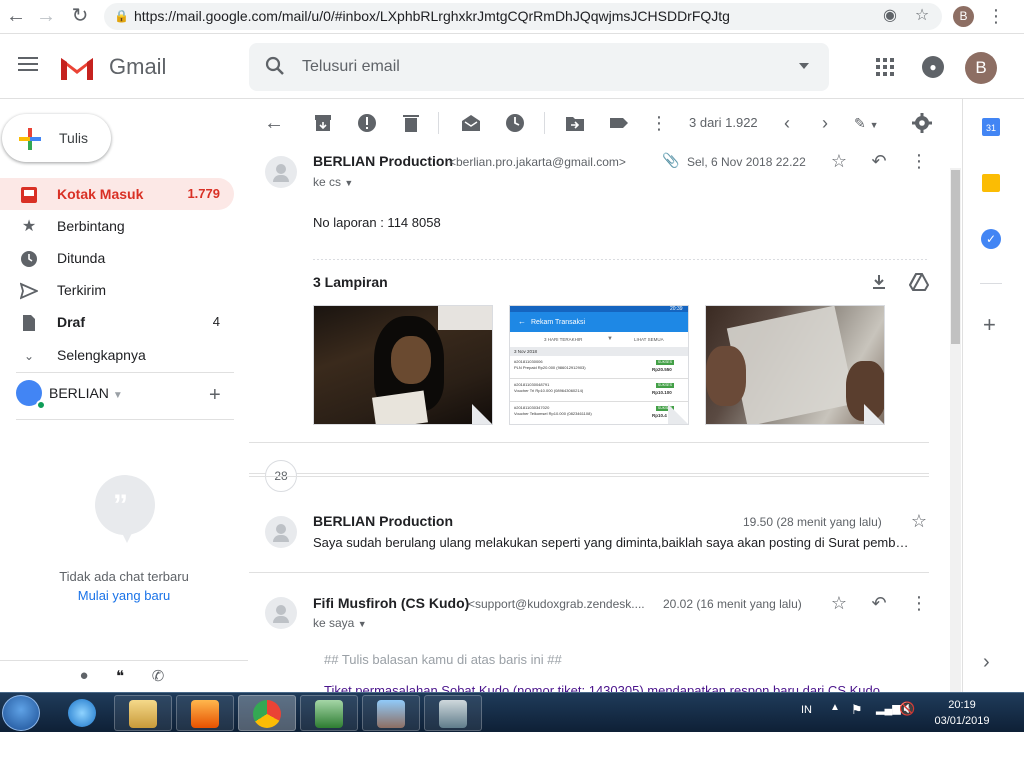 The image size is (1024, 768). What do you see at coordinates (117, 258) in the screenshot?
I see `sidebar-item-snoozed: Ditunda` at bounding box center [117, 258].